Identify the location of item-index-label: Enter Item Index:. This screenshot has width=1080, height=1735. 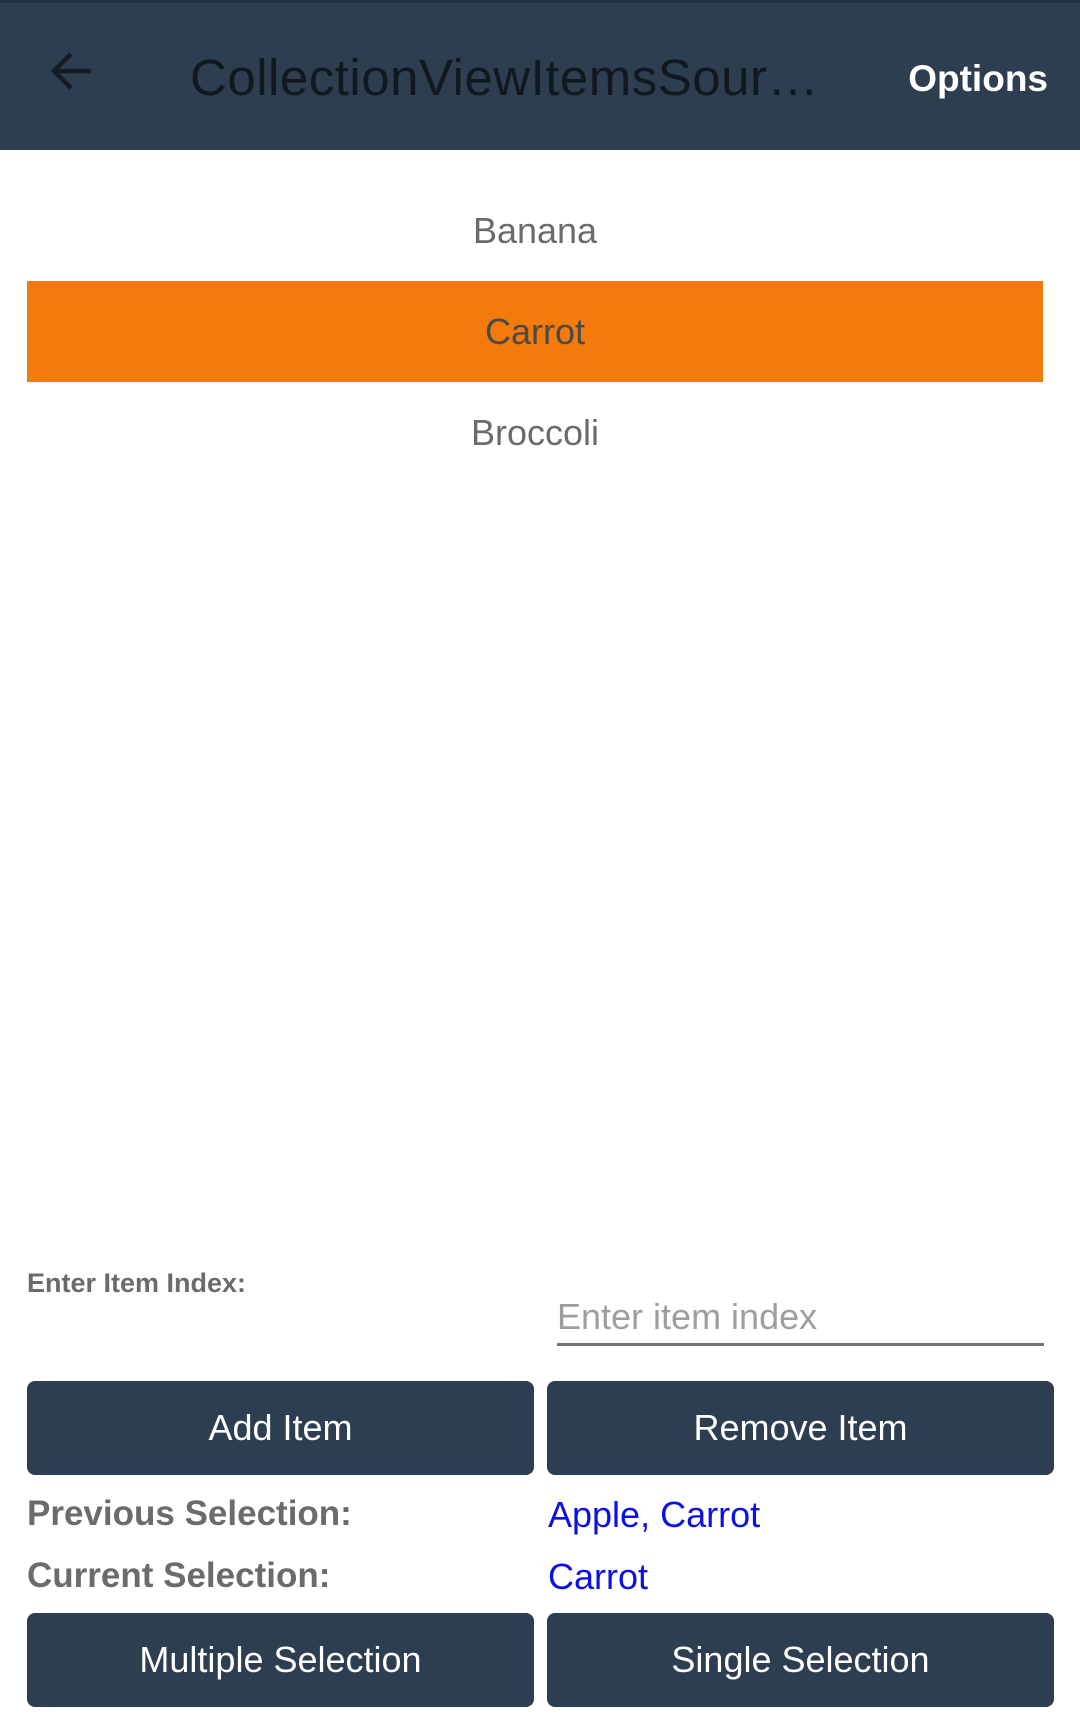
(137, 1283).